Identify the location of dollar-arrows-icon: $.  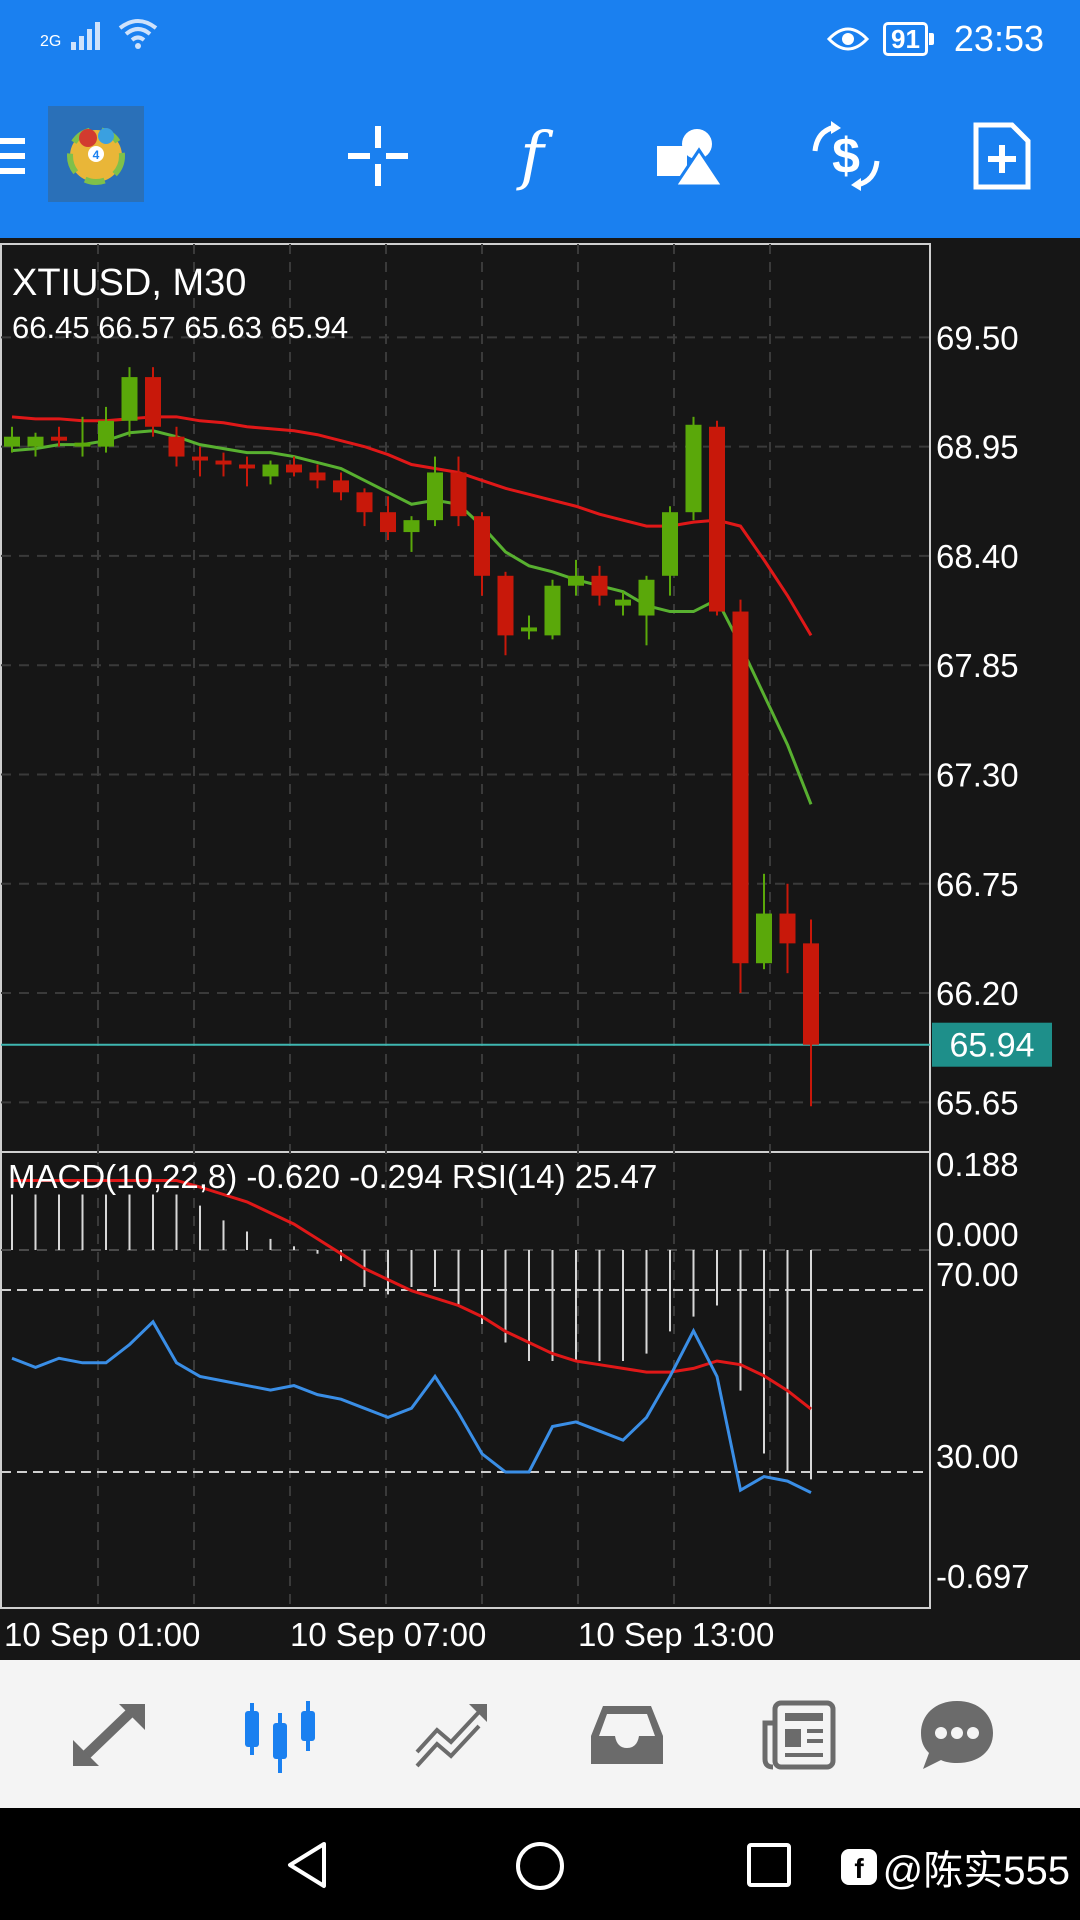
(846, 156).